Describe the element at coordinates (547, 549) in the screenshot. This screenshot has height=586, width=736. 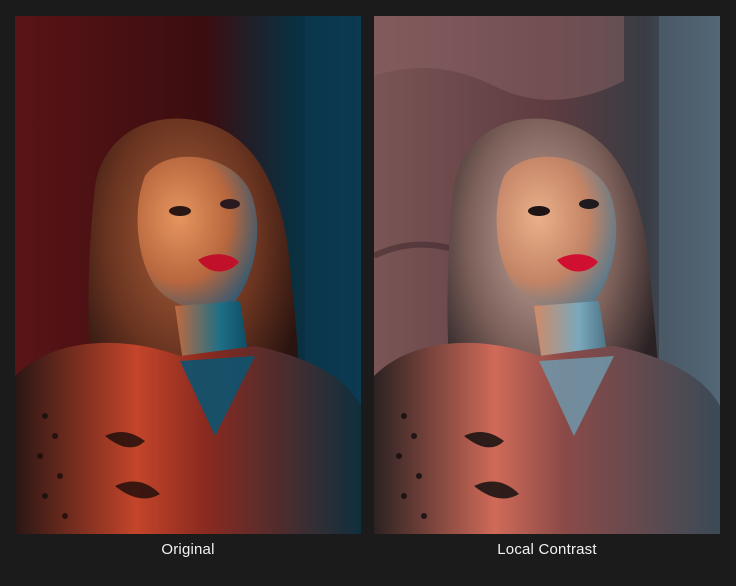
I see `caption-local-contrast: Local Contrast` at that location.